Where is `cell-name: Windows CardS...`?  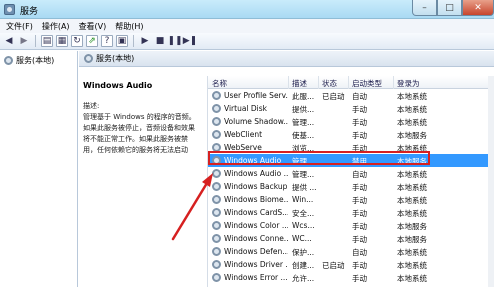 cell-name: Windows CardS... is located at coordinates (256, 212).